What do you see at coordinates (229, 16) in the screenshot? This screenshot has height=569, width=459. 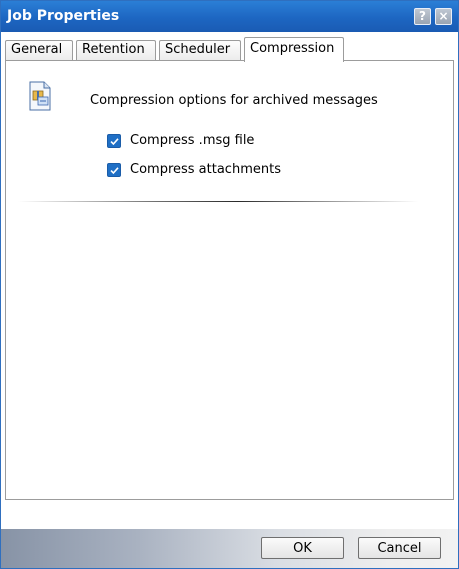 I see `title-bar: Job Properties ? ×` at bounding box center [229, 16].